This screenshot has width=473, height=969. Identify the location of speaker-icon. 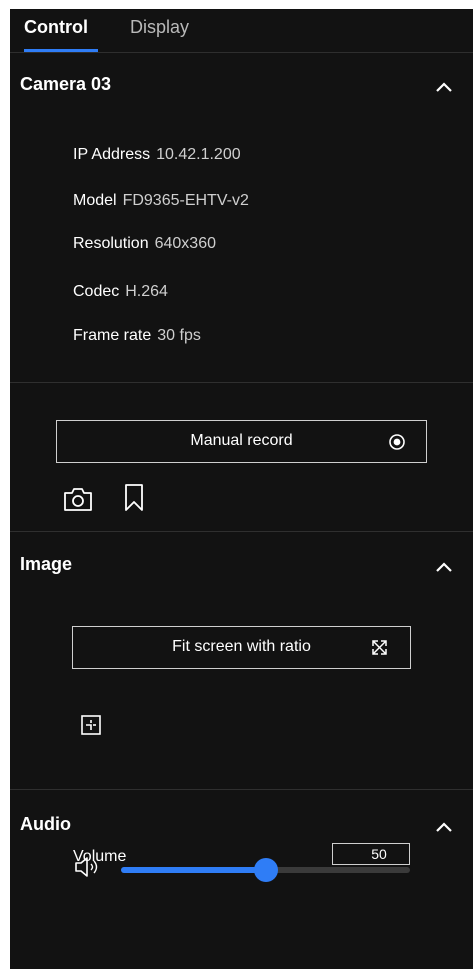
(89, 867).